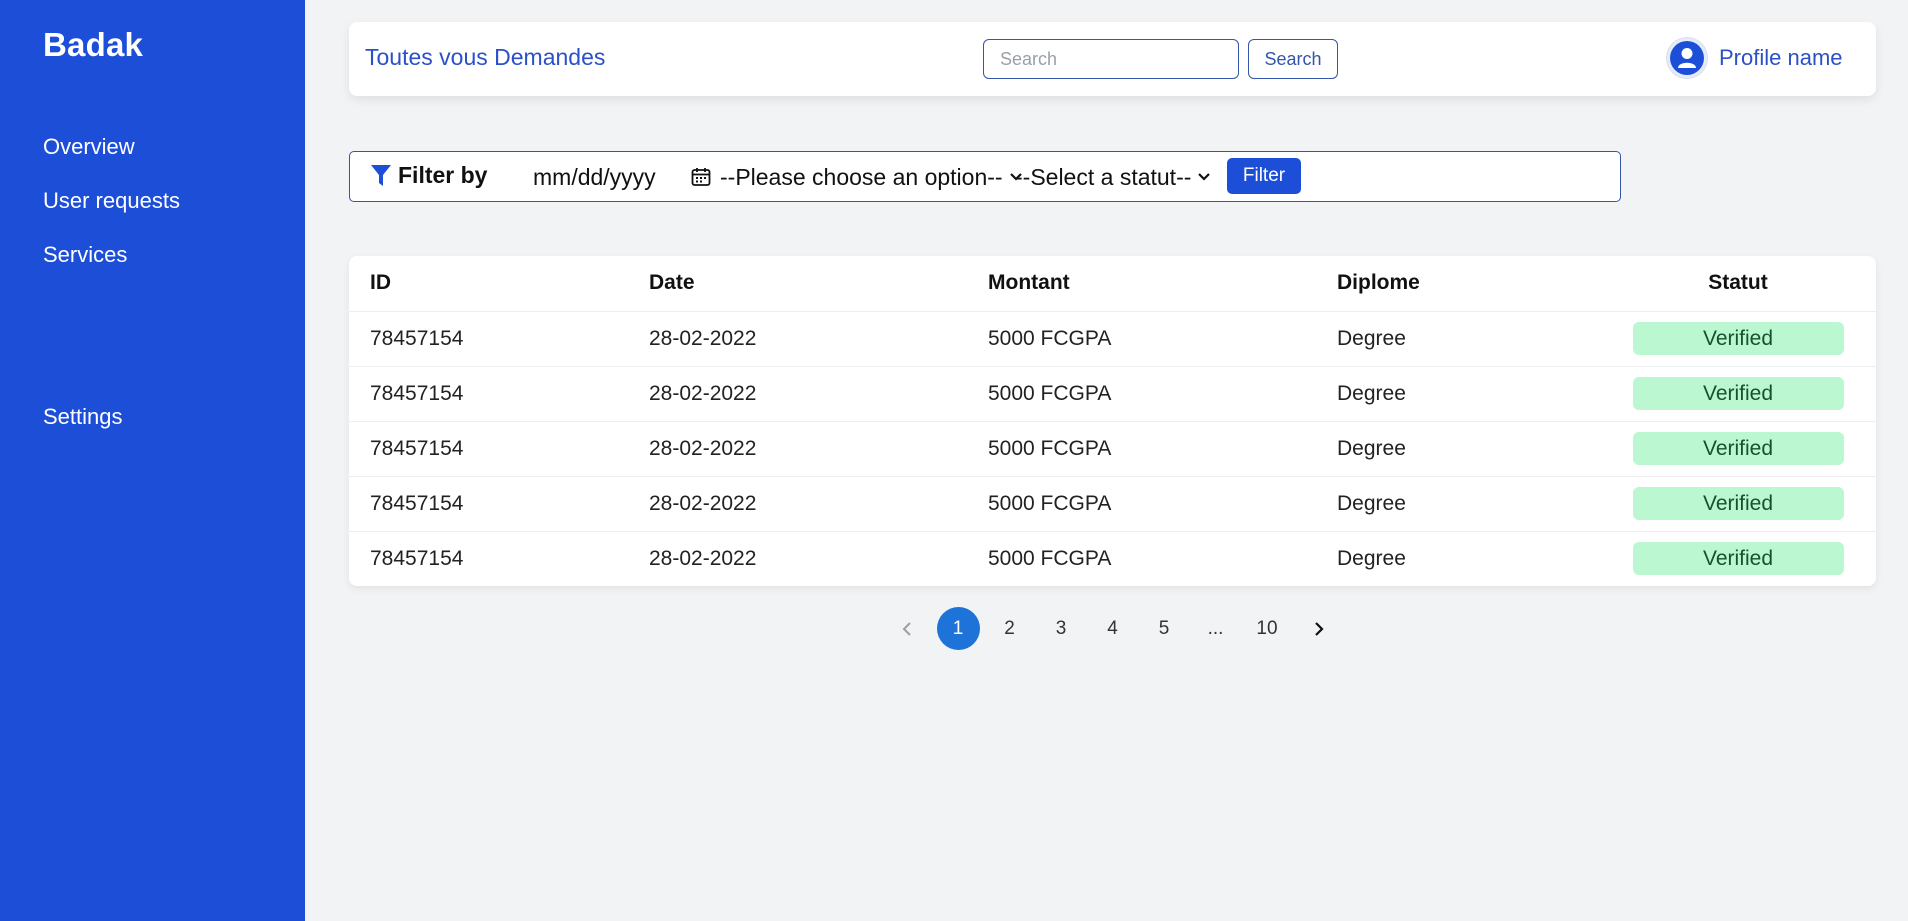 This screenshot has height=921, width=1908. What do you see at coordinates (111, 201) in the screenshot?
I see `sidebar-item-user-requests: User requests` at bounding box center [111, 201].